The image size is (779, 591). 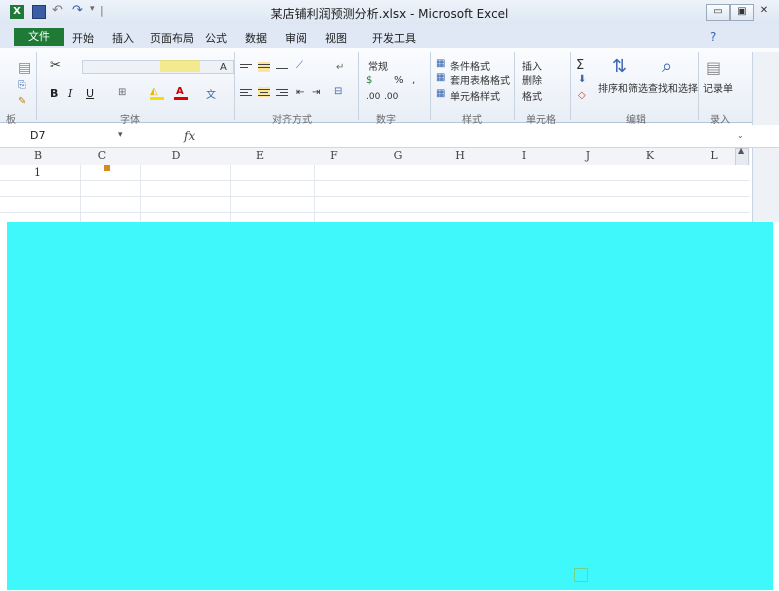 What do you see at coordinates (764, 11) in the screenshot?
I see `close-button: ✕` at bounding box center [764, 11].